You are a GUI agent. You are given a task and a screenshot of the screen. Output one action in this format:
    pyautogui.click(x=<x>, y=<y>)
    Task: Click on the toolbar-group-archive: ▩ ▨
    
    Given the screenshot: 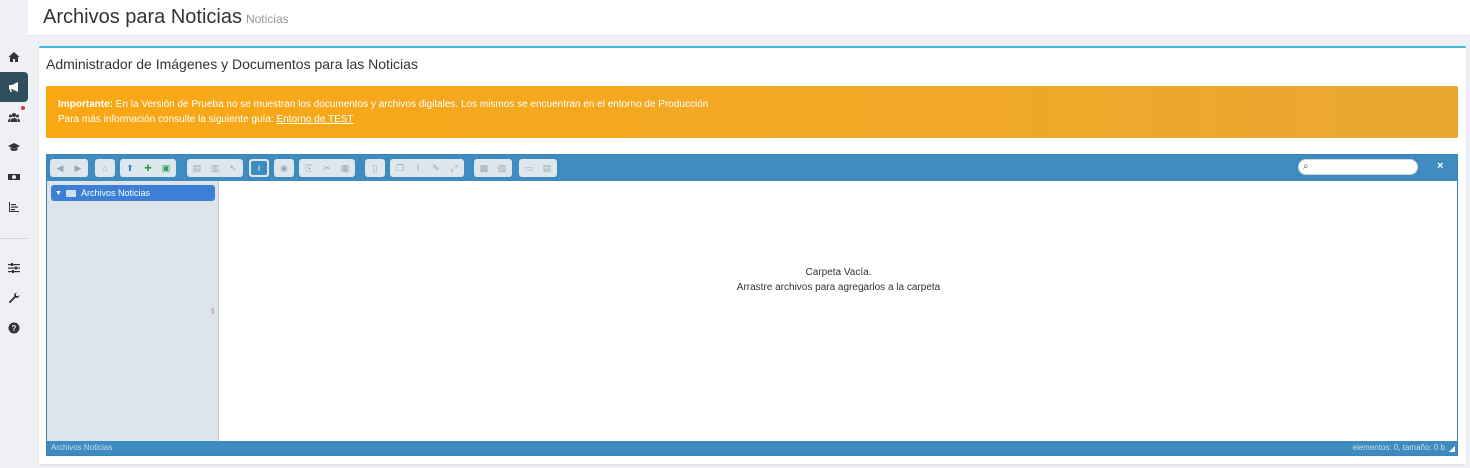 What is the action you would take?
    pyautogui.click(x=493, y=168)
    